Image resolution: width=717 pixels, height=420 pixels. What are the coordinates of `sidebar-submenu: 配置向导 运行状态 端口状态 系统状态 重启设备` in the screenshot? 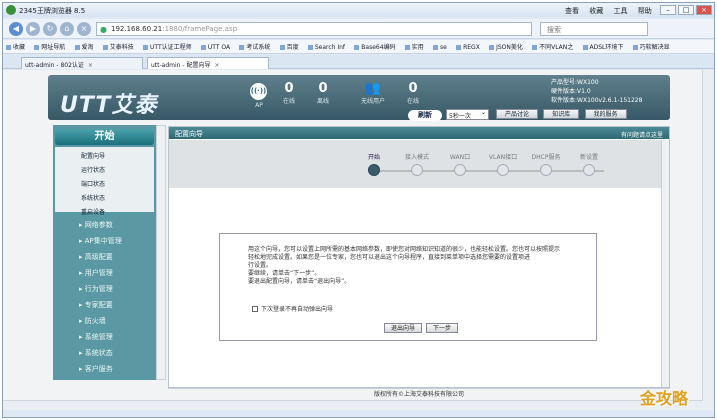 It's located at (104, 181).